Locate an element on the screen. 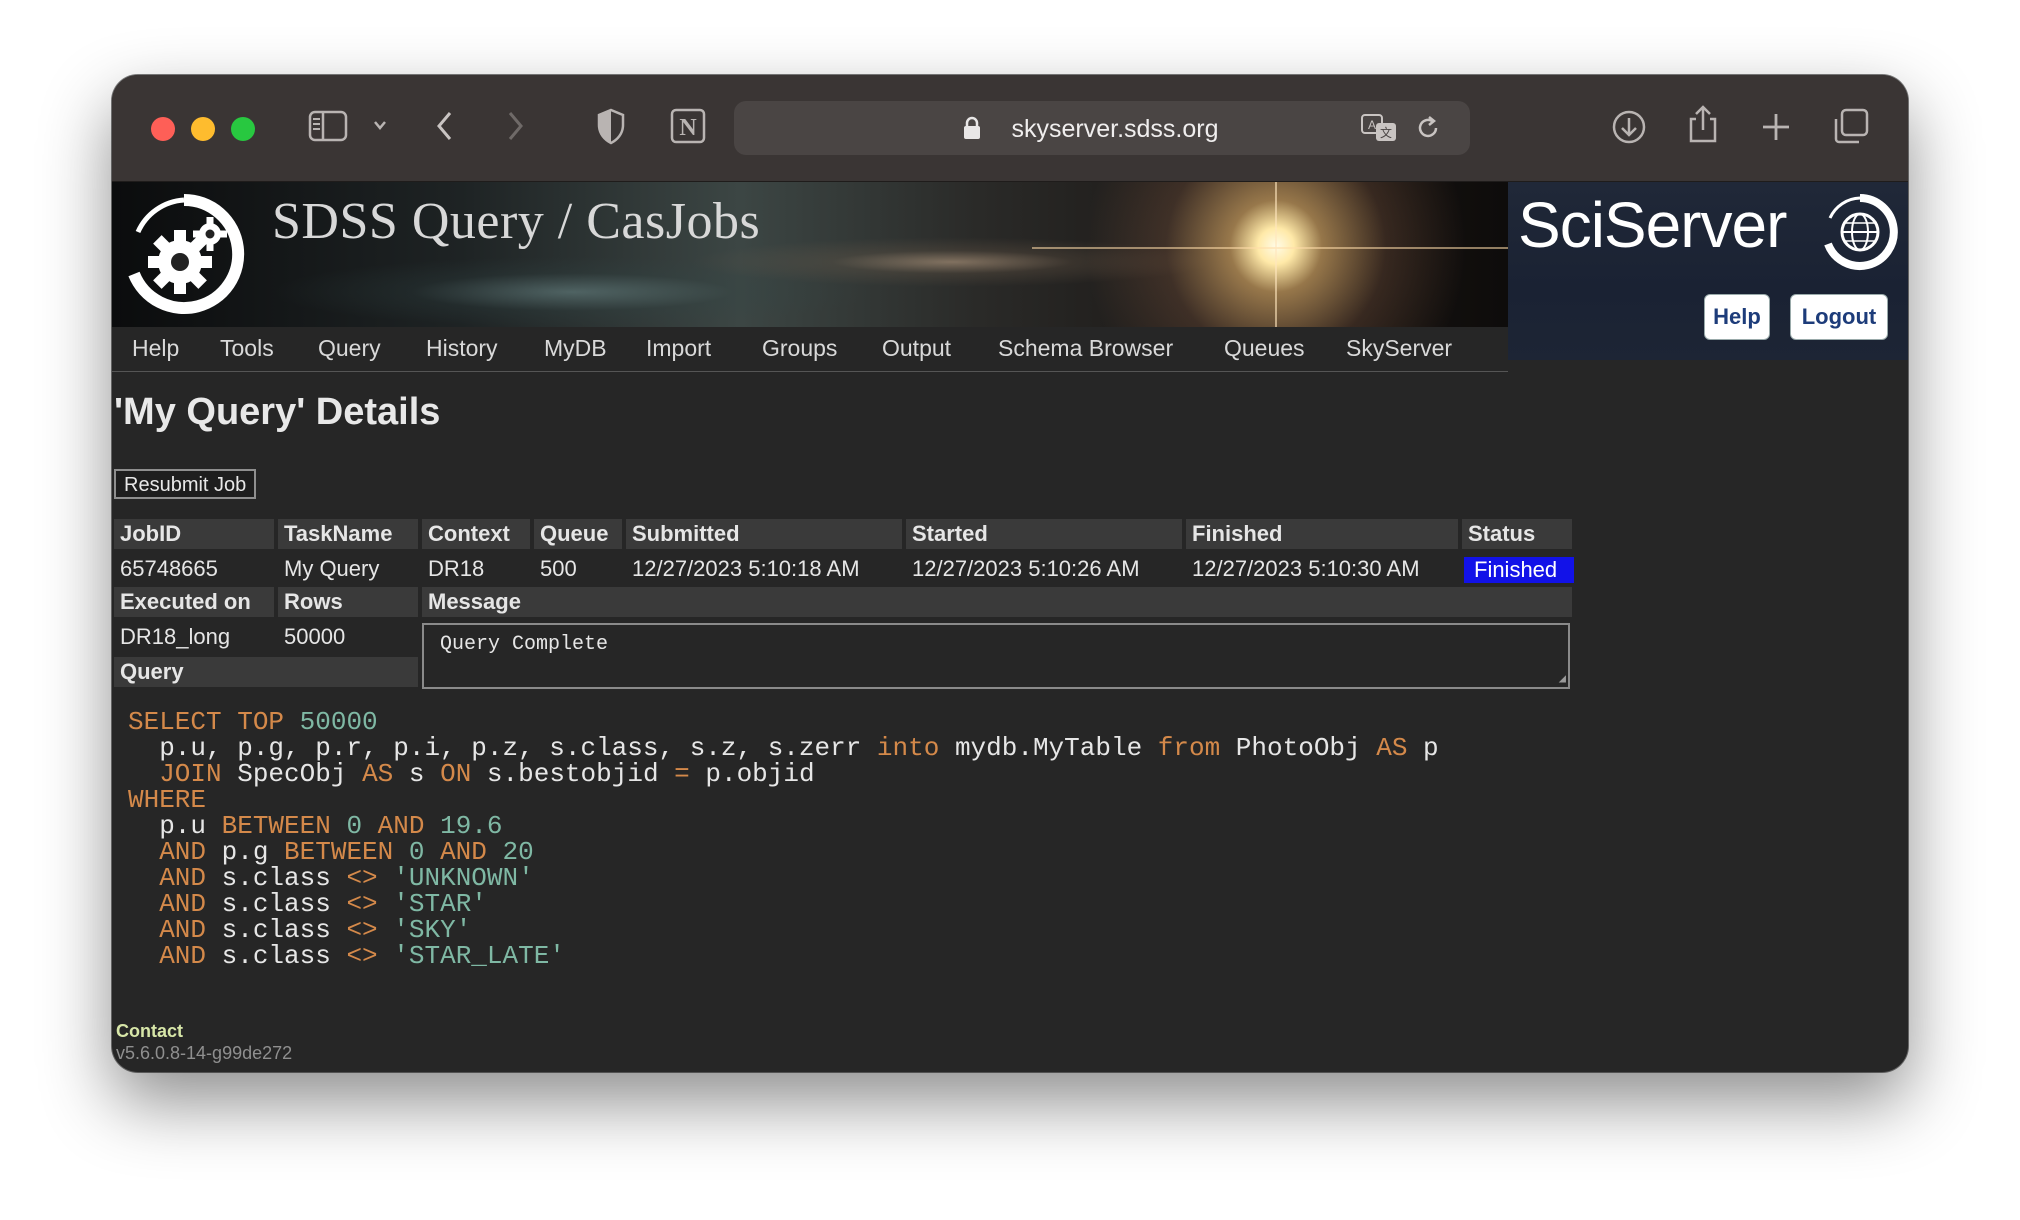  back-icon is located at coordinates (445, 126).